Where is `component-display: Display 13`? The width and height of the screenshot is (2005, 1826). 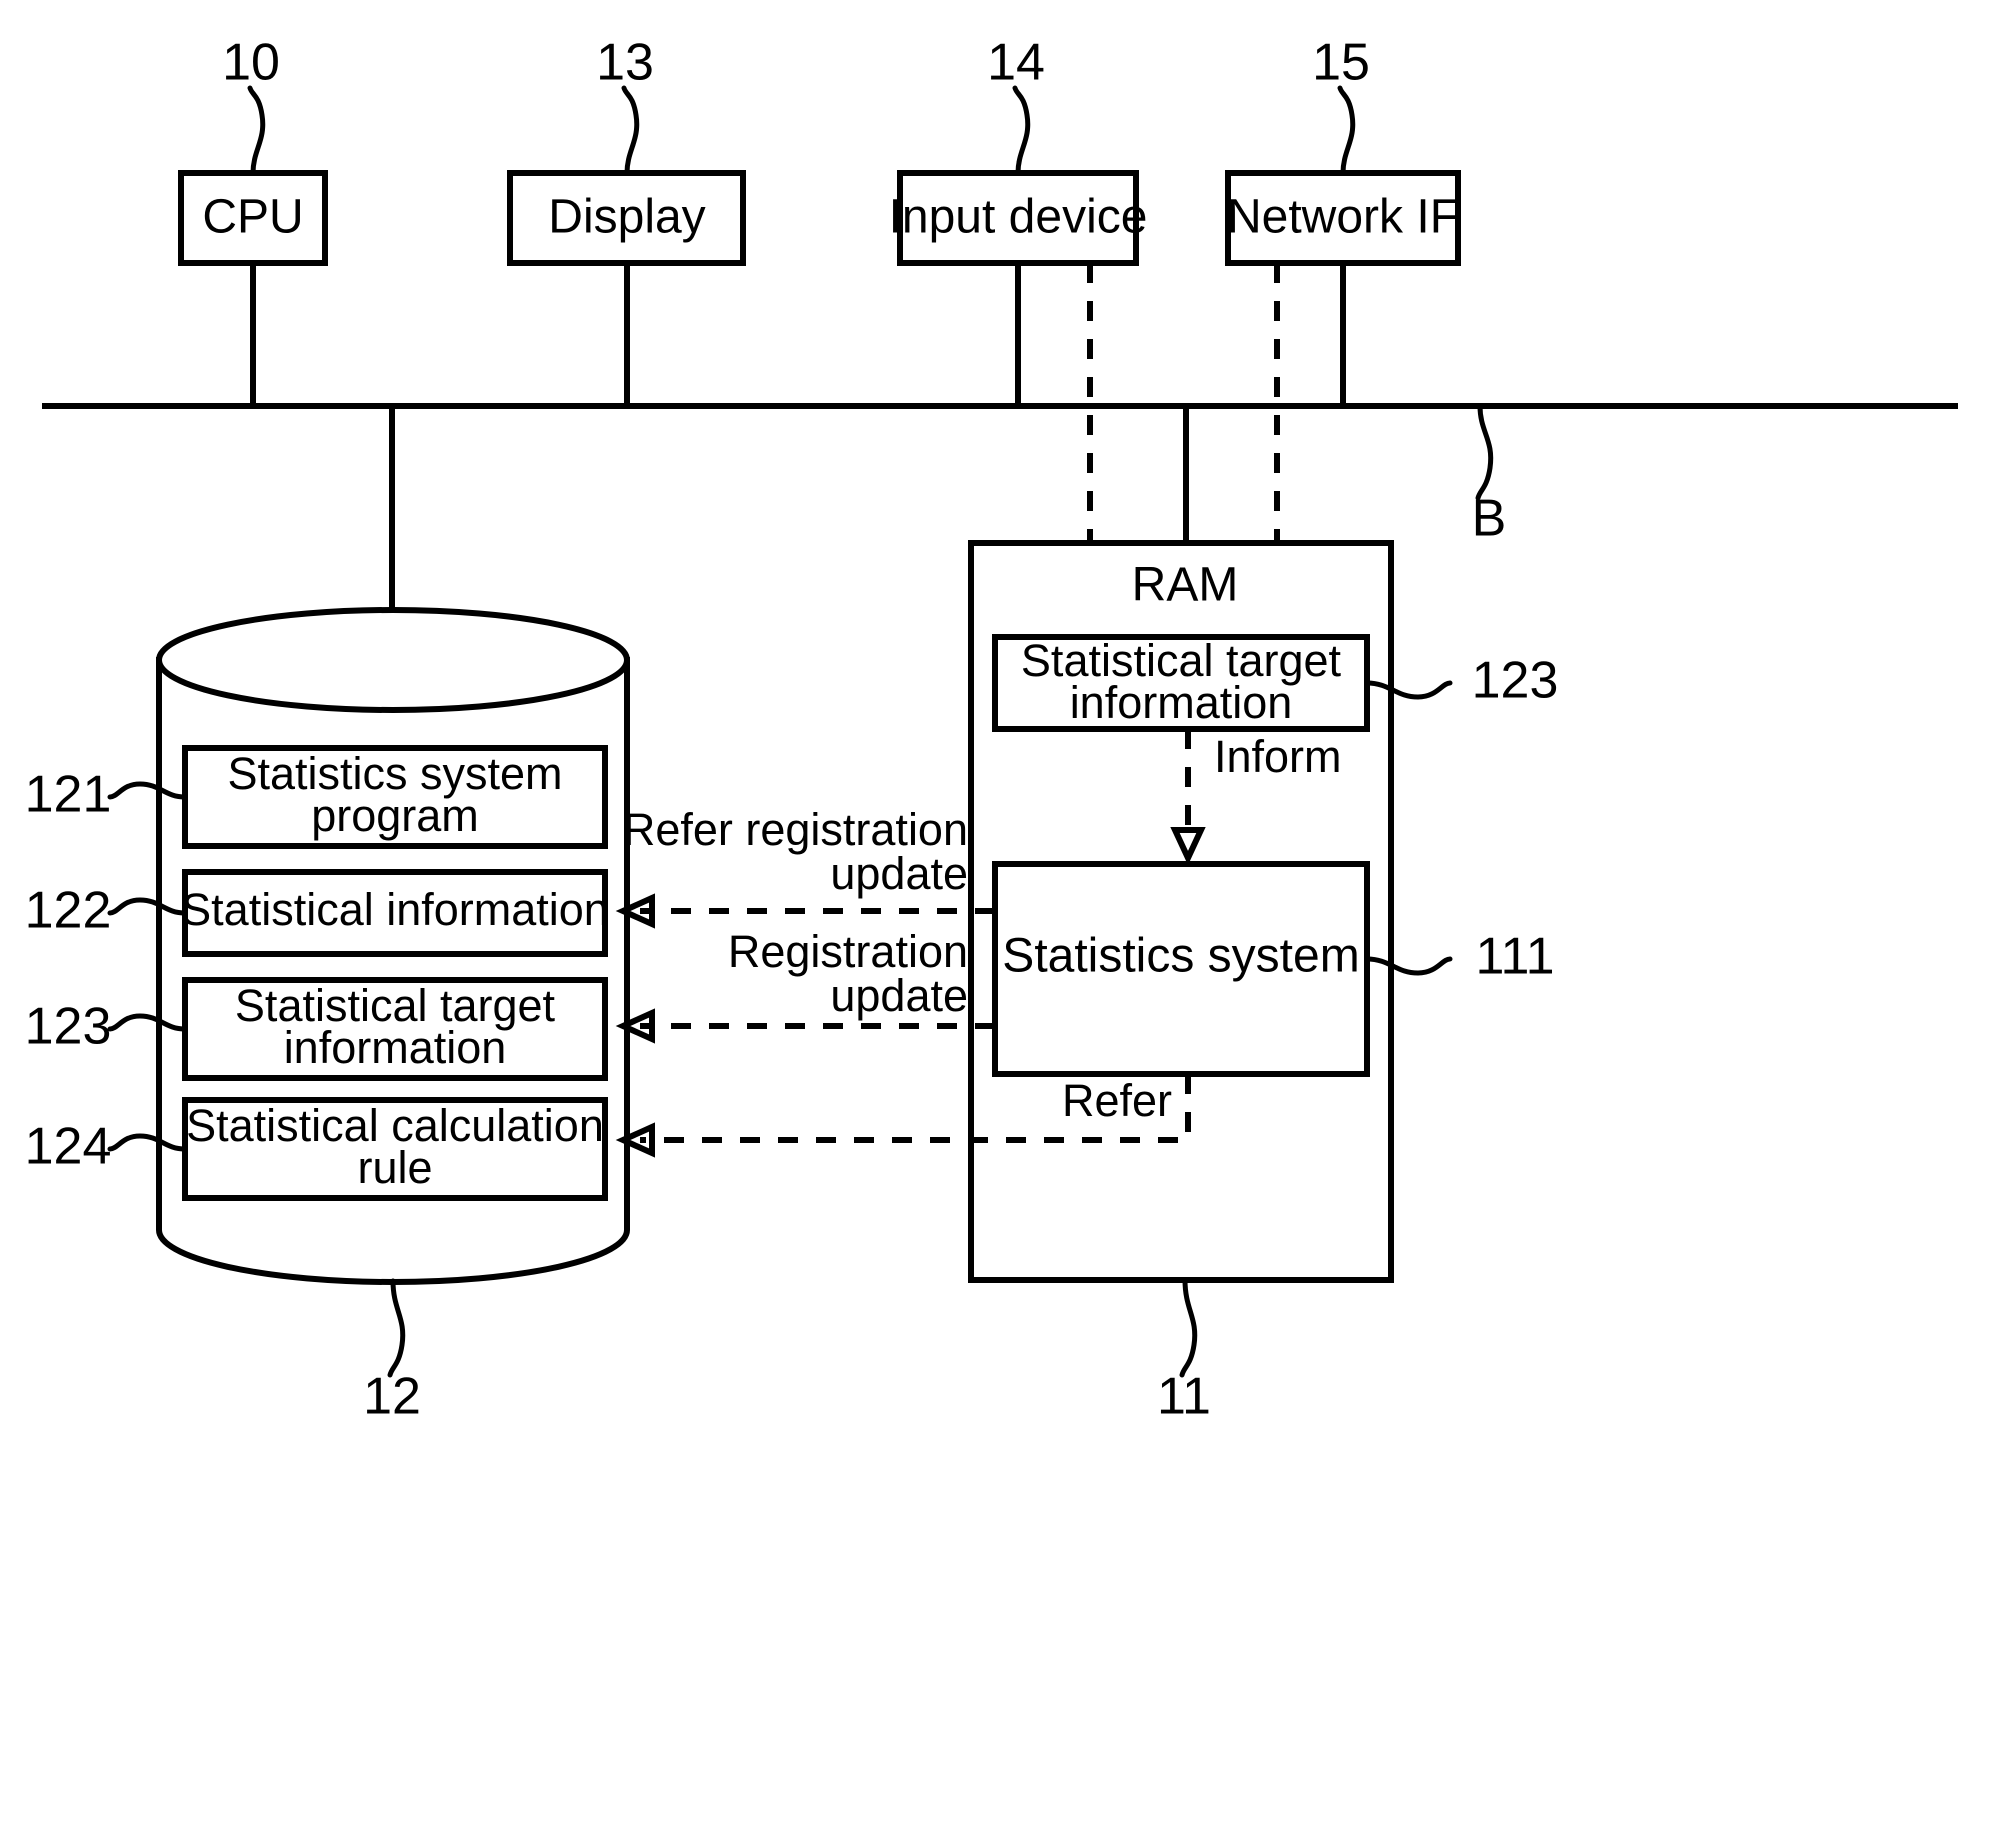
component-display: Display 13 is located at coordinates (626, 150).